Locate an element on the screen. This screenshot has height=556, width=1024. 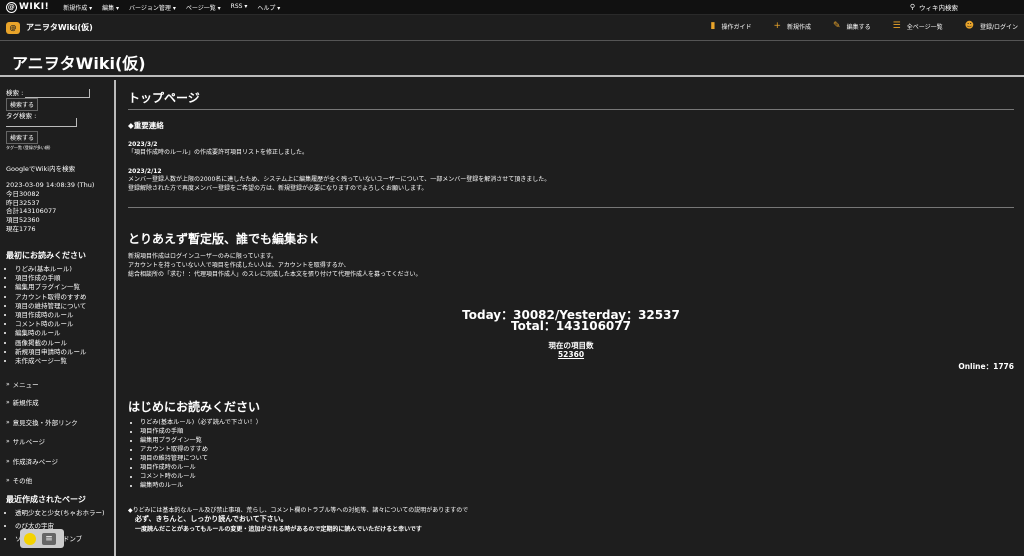
logo-text: WIKI! is located at coordinates (34, 7).